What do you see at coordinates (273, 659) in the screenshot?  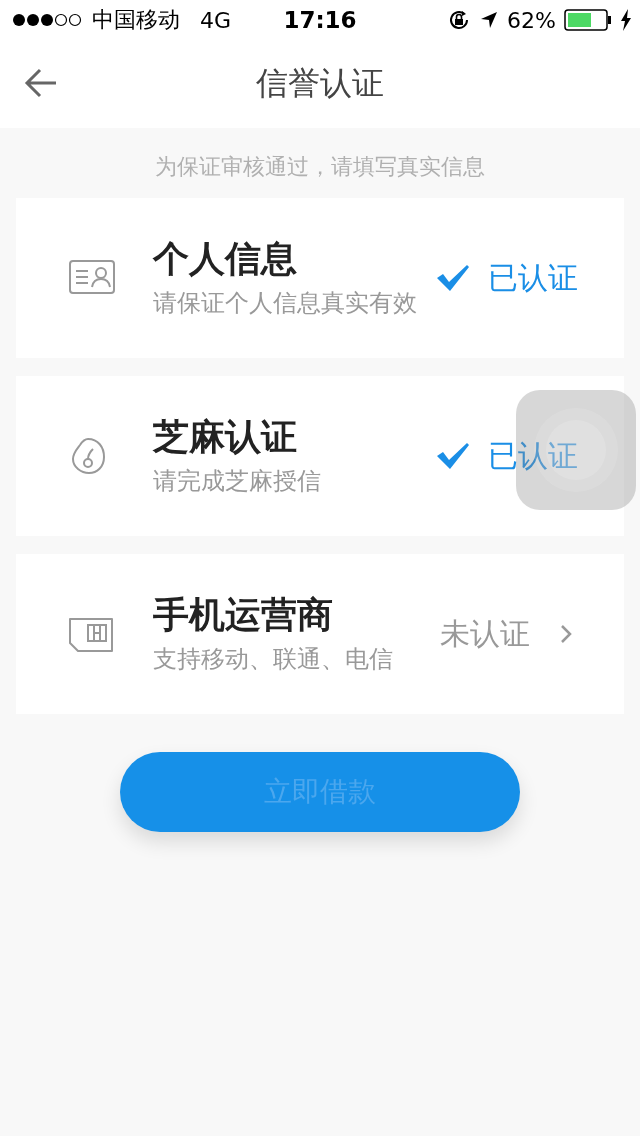 I see `item-subtitle: 支持移动、联通、电信` at bounding box center [273, 659].